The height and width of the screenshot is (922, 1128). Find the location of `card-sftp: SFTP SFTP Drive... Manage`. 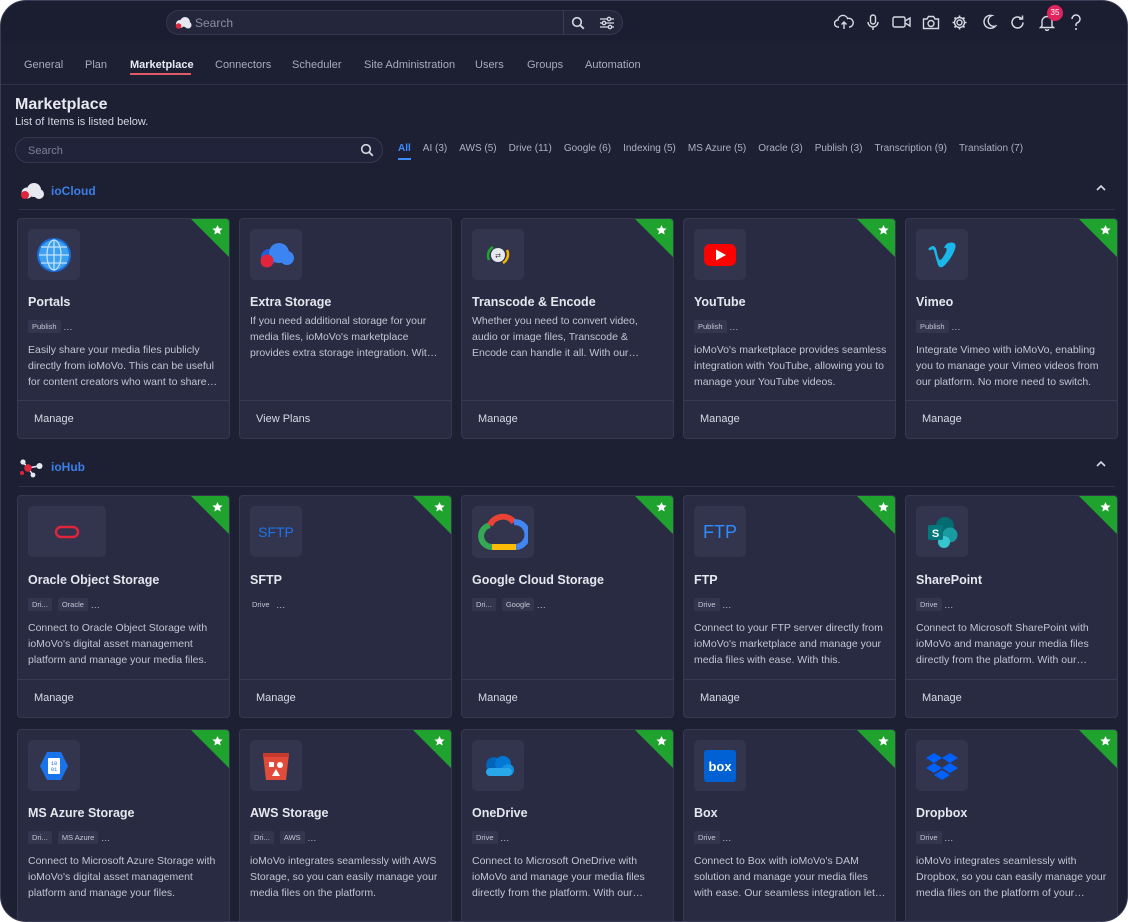

card-sftp: SFTP SFTP Drive... Manage is located at coordinates (345, 606).